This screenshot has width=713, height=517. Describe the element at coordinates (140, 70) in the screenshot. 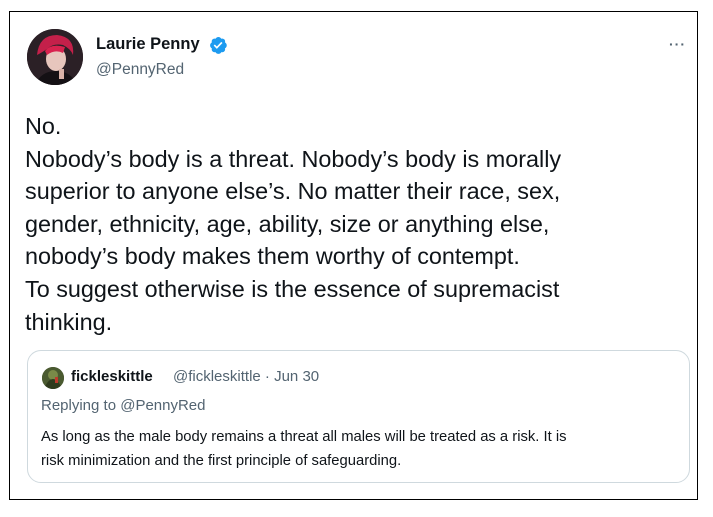

I see `author-handle: @PennyRed` at that location.